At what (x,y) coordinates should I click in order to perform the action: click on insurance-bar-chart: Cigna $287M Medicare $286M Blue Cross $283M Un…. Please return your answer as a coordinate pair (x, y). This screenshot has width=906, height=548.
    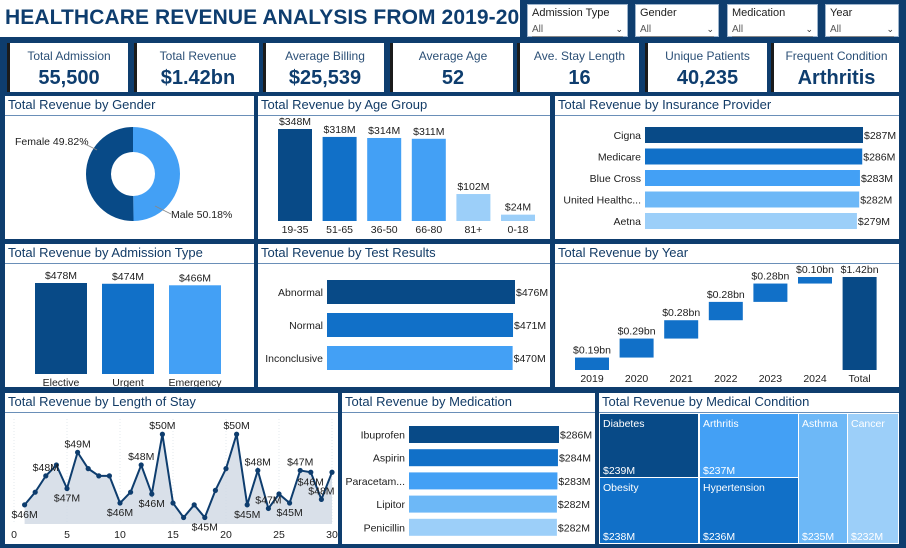
    Looking at the image, I should click on (727, 167).